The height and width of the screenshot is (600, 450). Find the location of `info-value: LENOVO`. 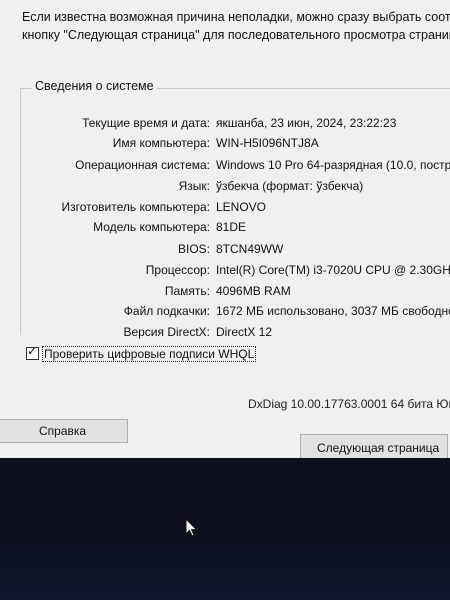

info-value: LENOVO is located at coordinates (241, 207).